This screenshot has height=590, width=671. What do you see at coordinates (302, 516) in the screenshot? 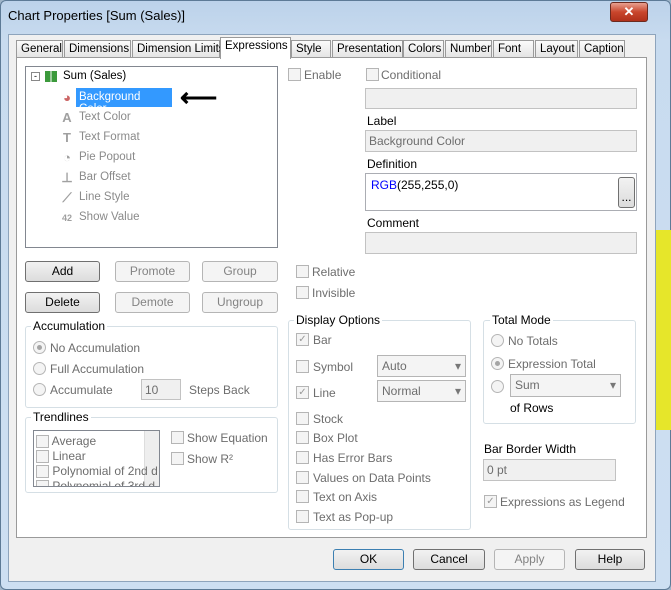
I see `text-as-popup-checkbox` at bounding box center [302, 516].